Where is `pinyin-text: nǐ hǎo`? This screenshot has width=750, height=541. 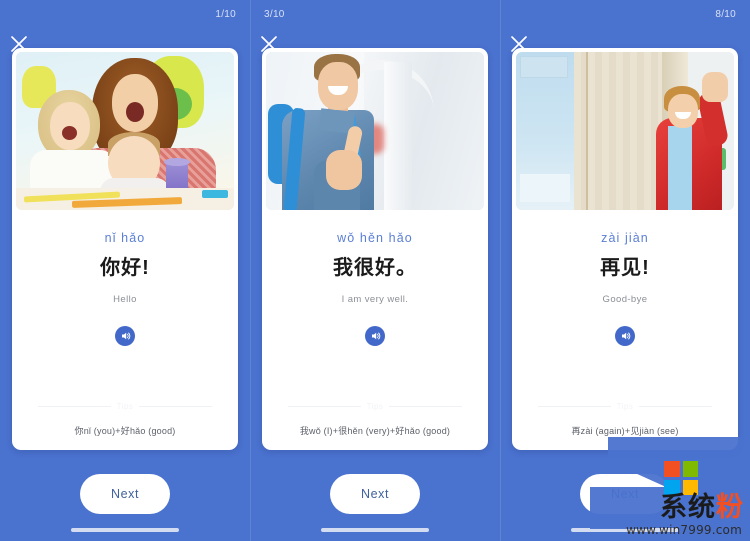
pinyin-text: nǐ hǎo is located at coordinates (125, 238).